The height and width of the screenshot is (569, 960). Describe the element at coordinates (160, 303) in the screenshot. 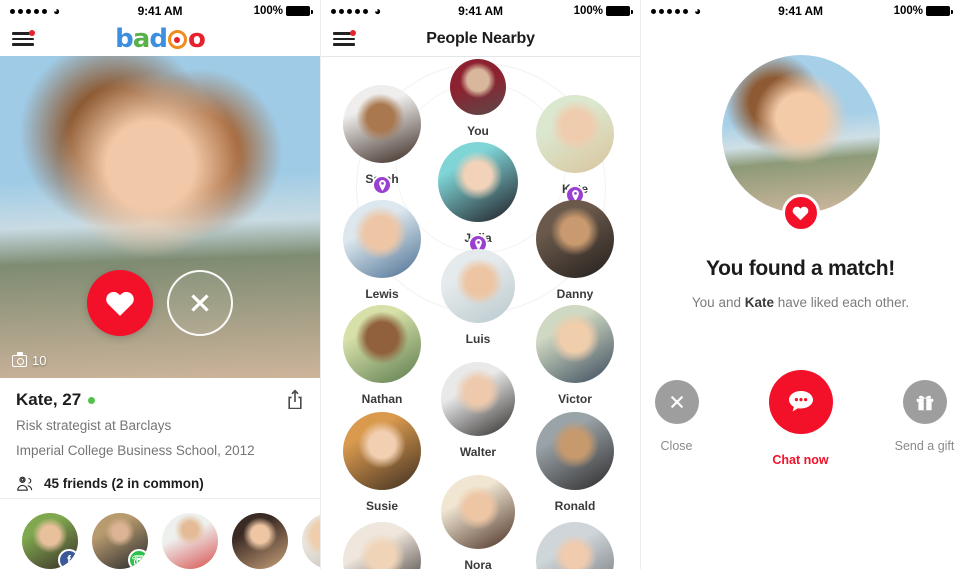

I see `hero-action-buttons` at that location.